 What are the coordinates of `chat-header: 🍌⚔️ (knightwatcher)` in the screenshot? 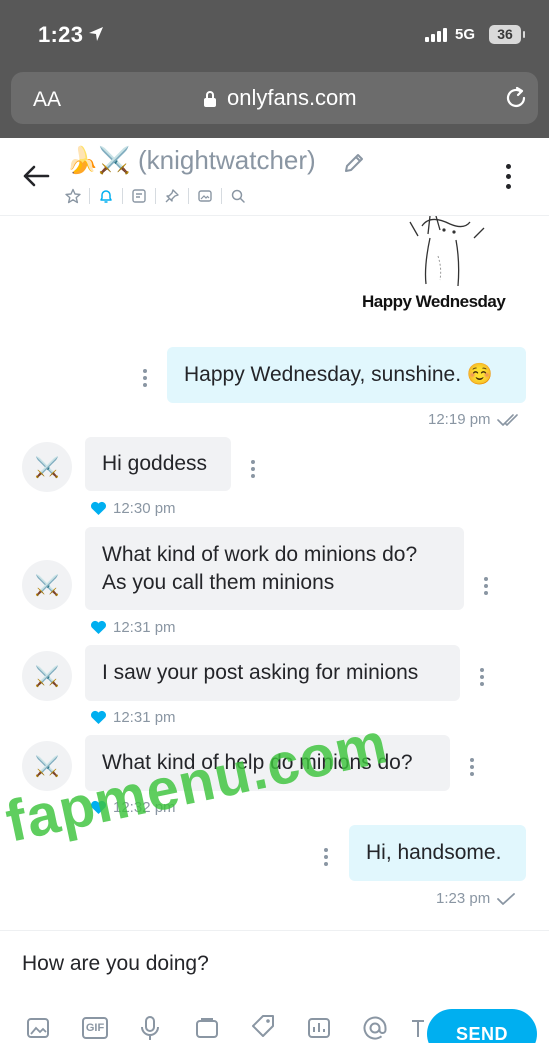 It's located at (274, 177).